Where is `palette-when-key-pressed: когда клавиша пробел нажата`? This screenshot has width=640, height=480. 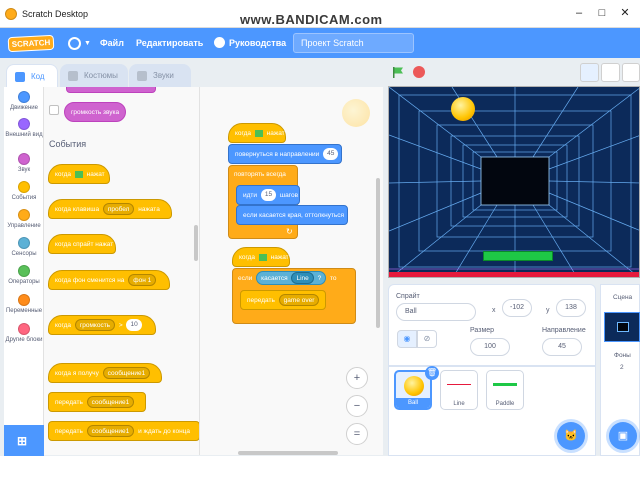
palette-when-key-pressed: когда клавиша пробел нажата is located at coordinates (110, 209).